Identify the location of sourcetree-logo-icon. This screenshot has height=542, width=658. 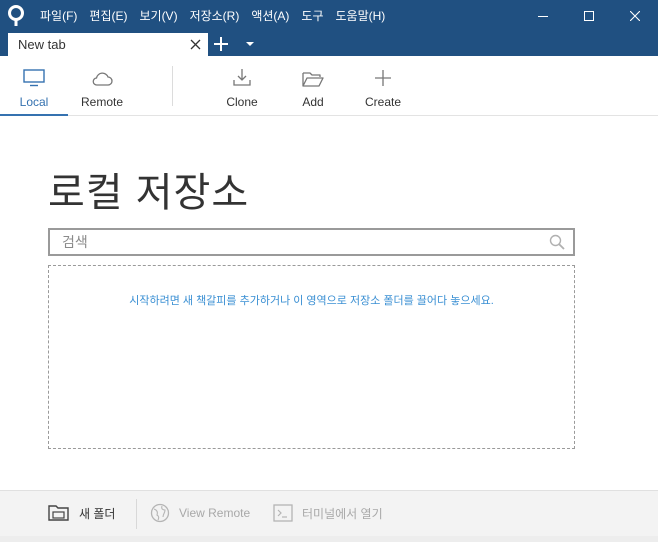
(16, 16).